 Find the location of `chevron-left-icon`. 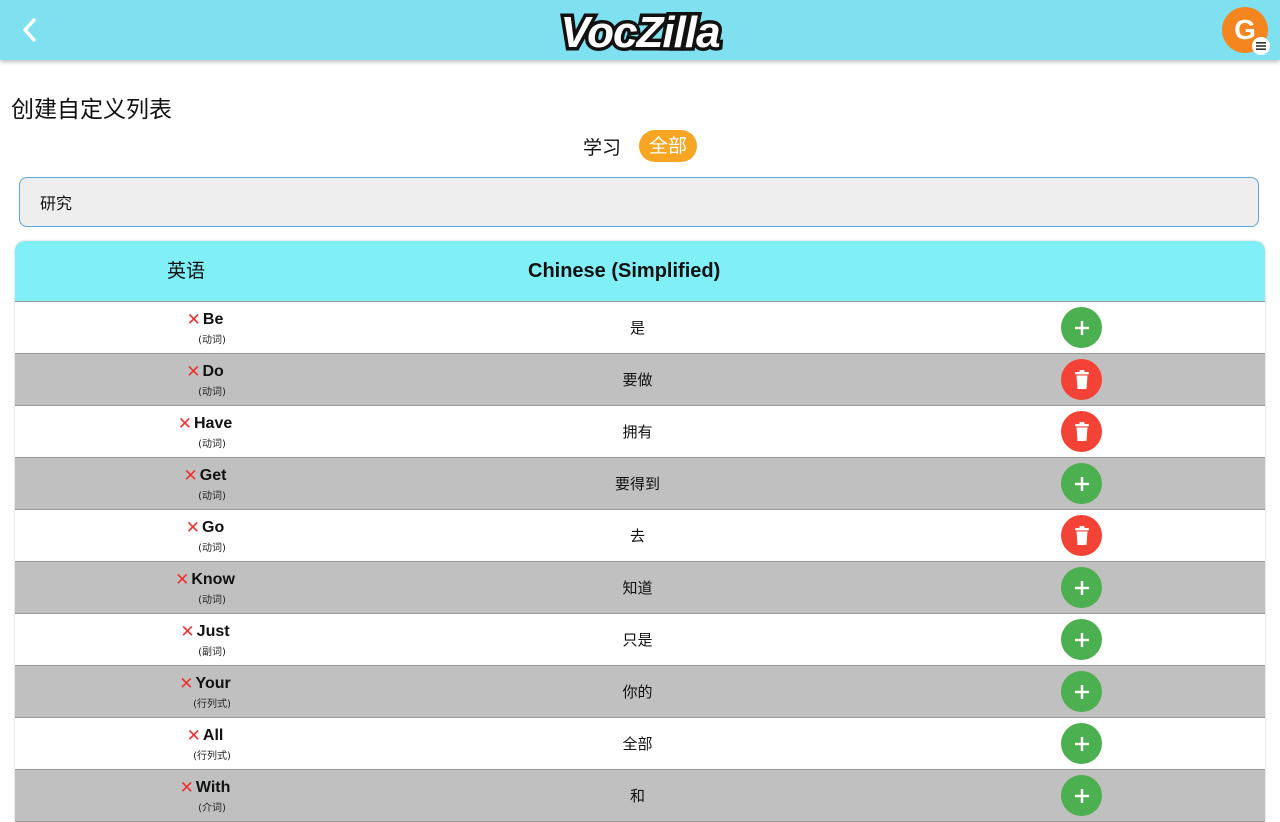

chevron-left-icon is located at coordinates (29, 30).